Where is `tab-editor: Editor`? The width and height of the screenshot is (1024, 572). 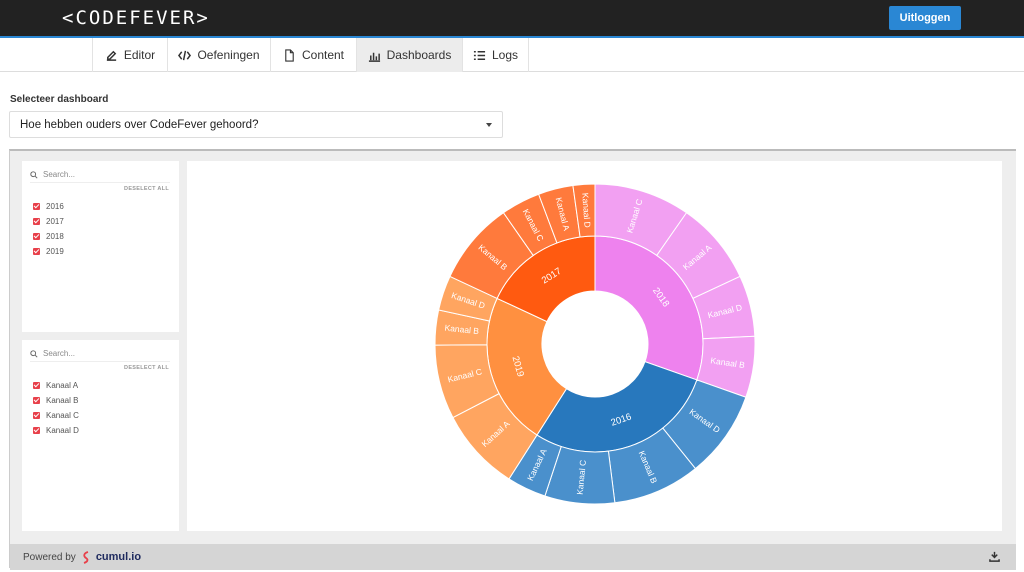
tab-editor: Editor is located at coordinates (129, 55).